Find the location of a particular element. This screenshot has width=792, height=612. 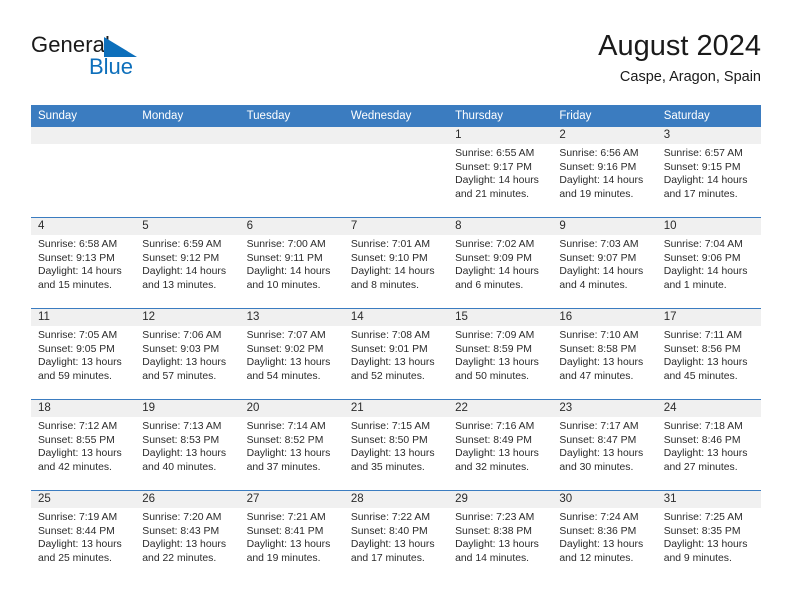

day-number: 21 is located at coordinates (396, 408).